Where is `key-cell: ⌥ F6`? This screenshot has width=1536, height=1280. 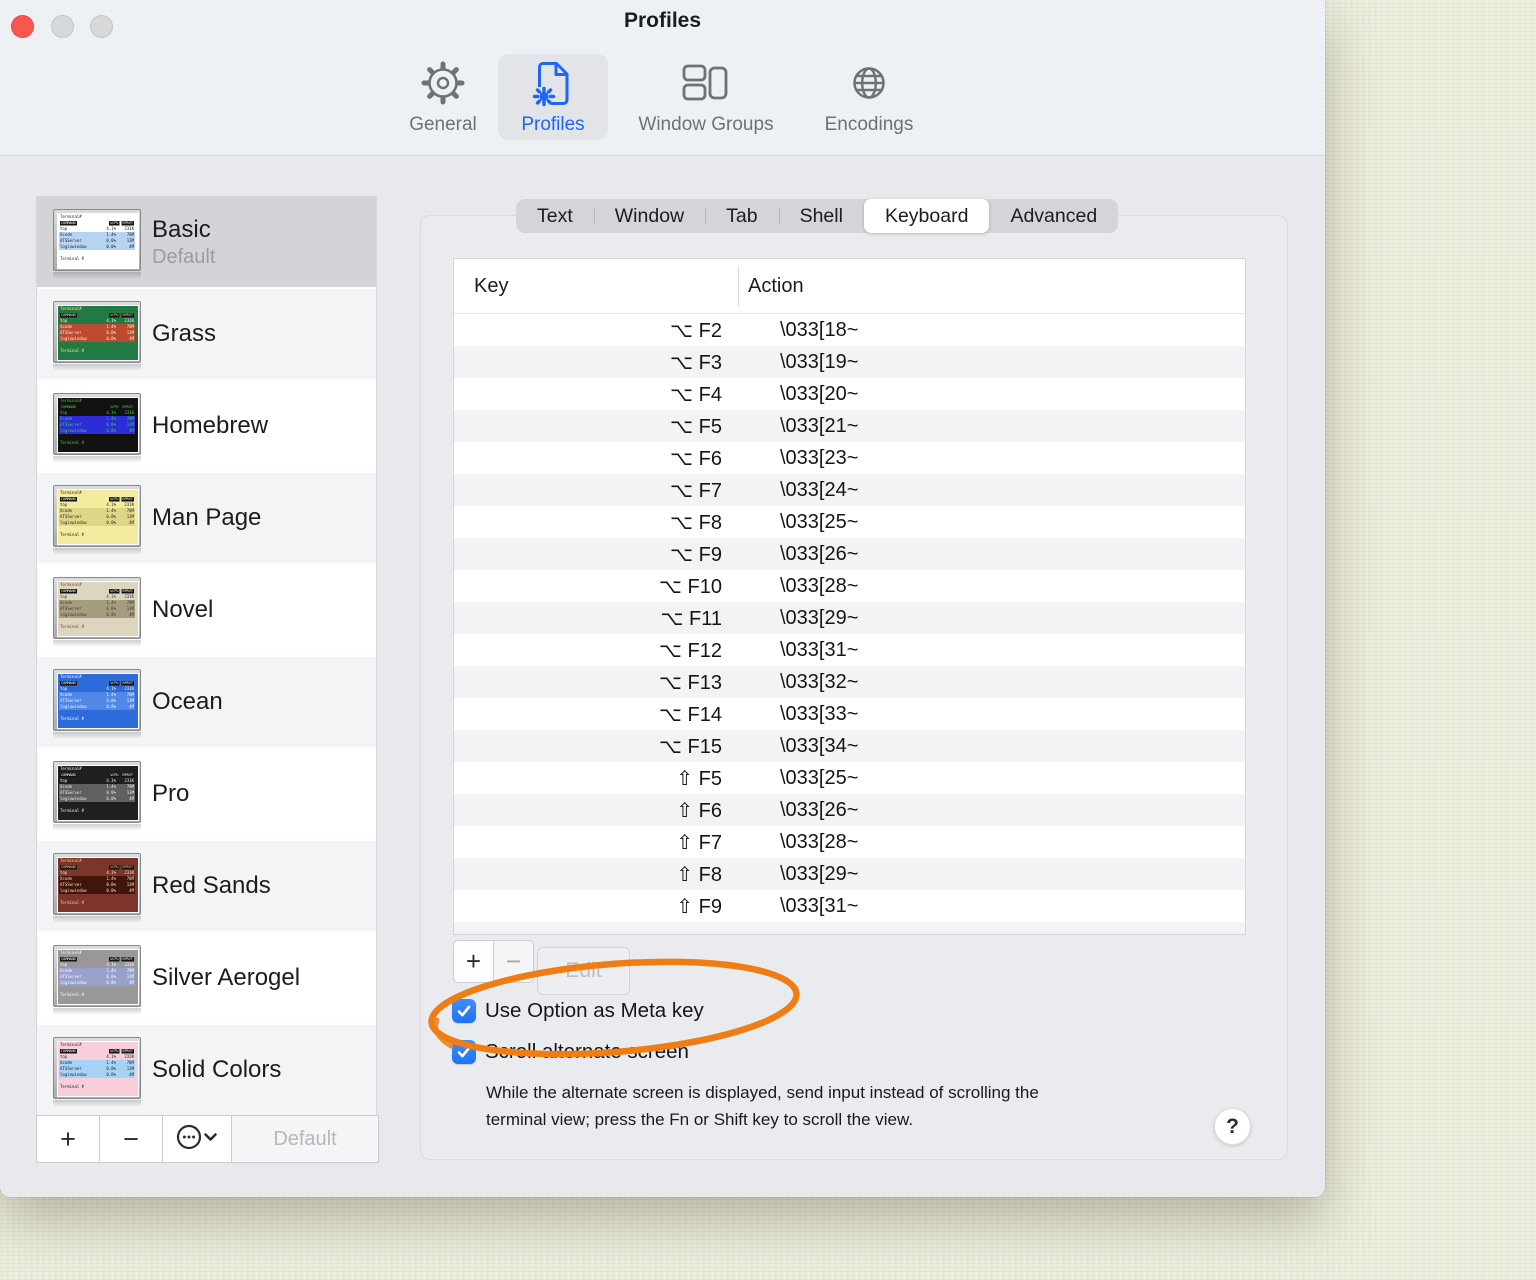
key-cell: ⌥ F6 is located at coordinates (696, 458).